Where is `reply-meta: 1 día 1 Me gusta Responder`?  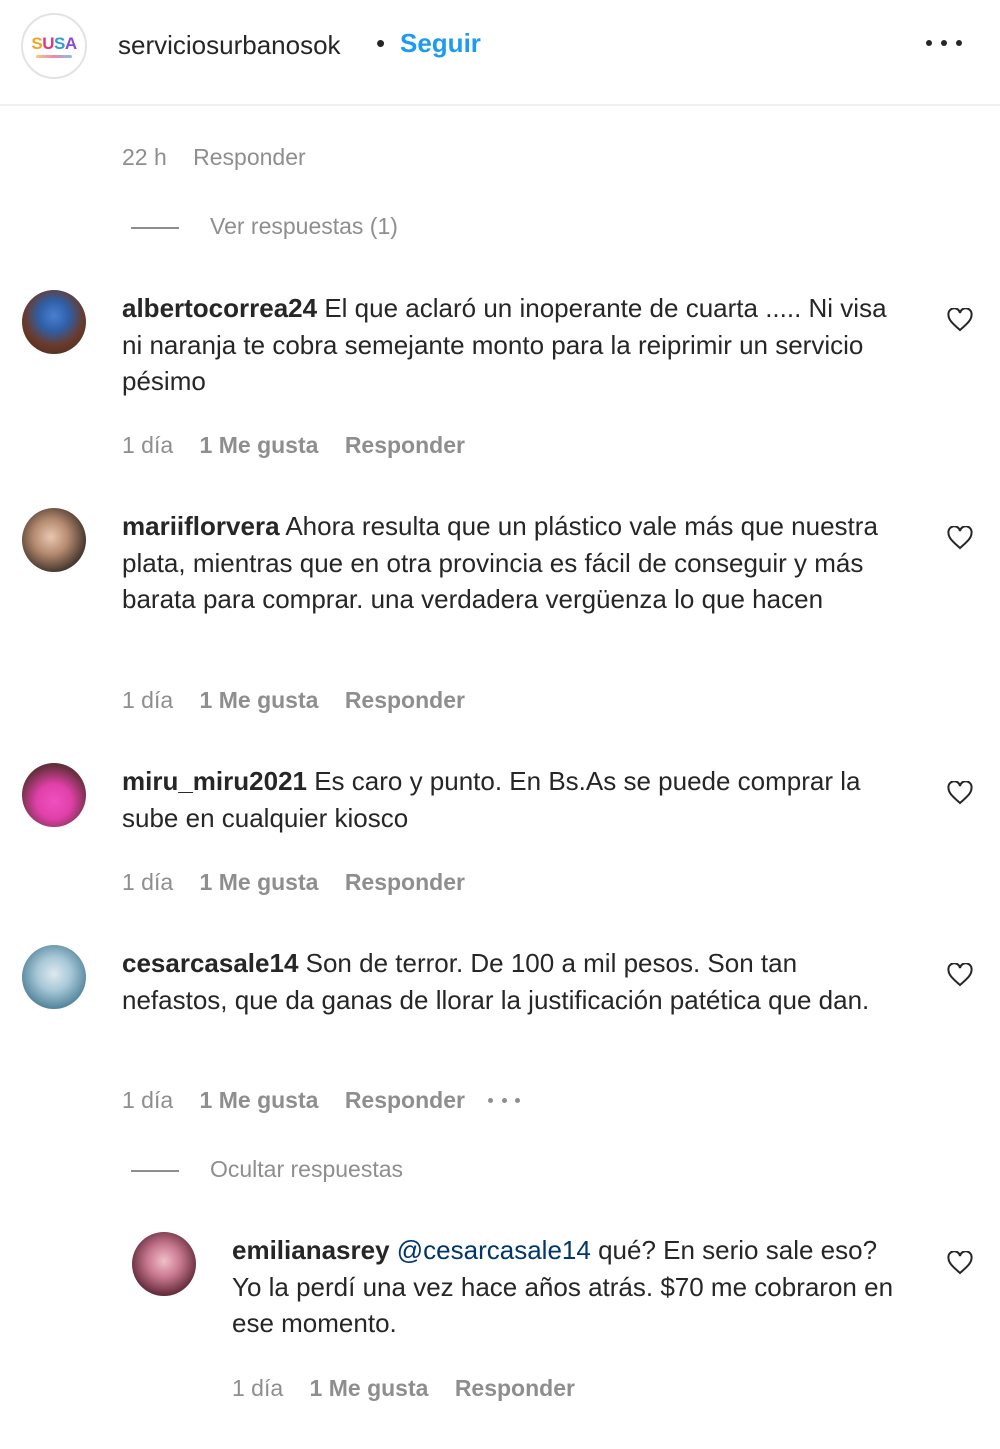 reply-meta: 1 día 1 Me gusta Responder is located at coordinates (403, 1388).